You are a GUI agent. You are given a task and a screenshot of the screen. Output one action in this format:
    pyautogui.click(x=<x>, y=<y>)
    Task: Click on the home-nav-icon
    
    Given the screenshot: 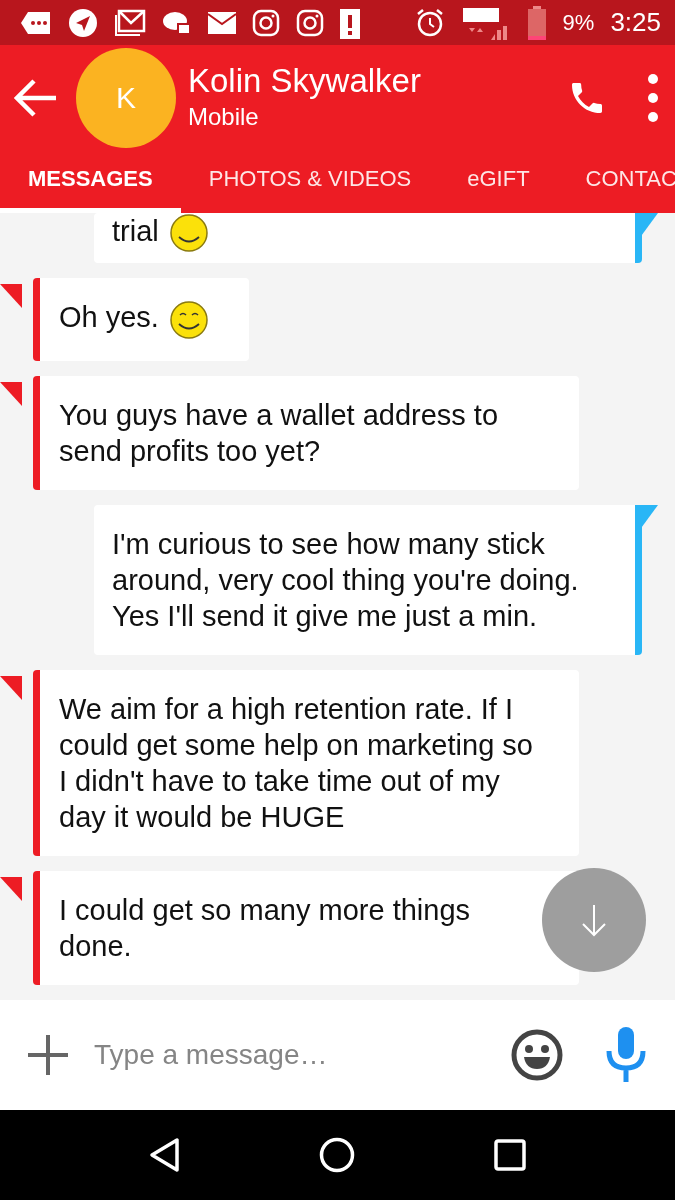 What is the action you would take?
    pyautogui.click(x=337, y=1155)
    